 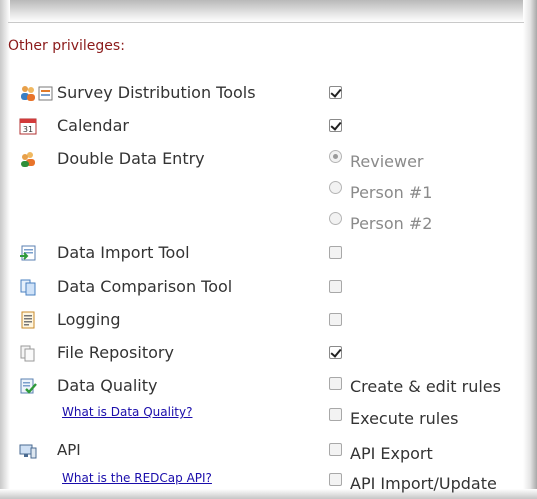 What do you see at coordinates (335, 319) in the screenshot?
I see `logging-checkbox` at bounding box center [335, 319].